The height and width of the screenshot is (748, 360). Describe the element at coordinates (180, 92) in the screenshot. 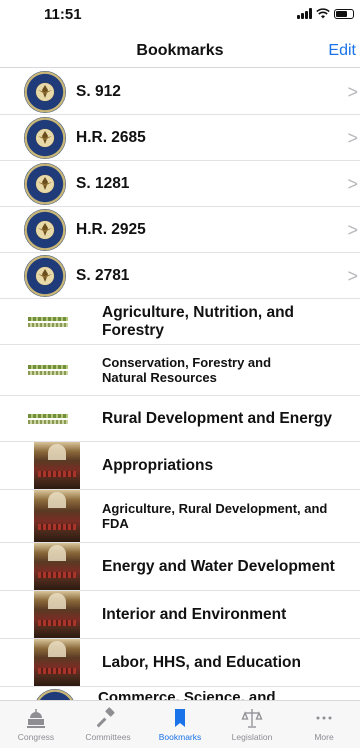

I see `bookmark-row-bill: S. 912 >` at that location.